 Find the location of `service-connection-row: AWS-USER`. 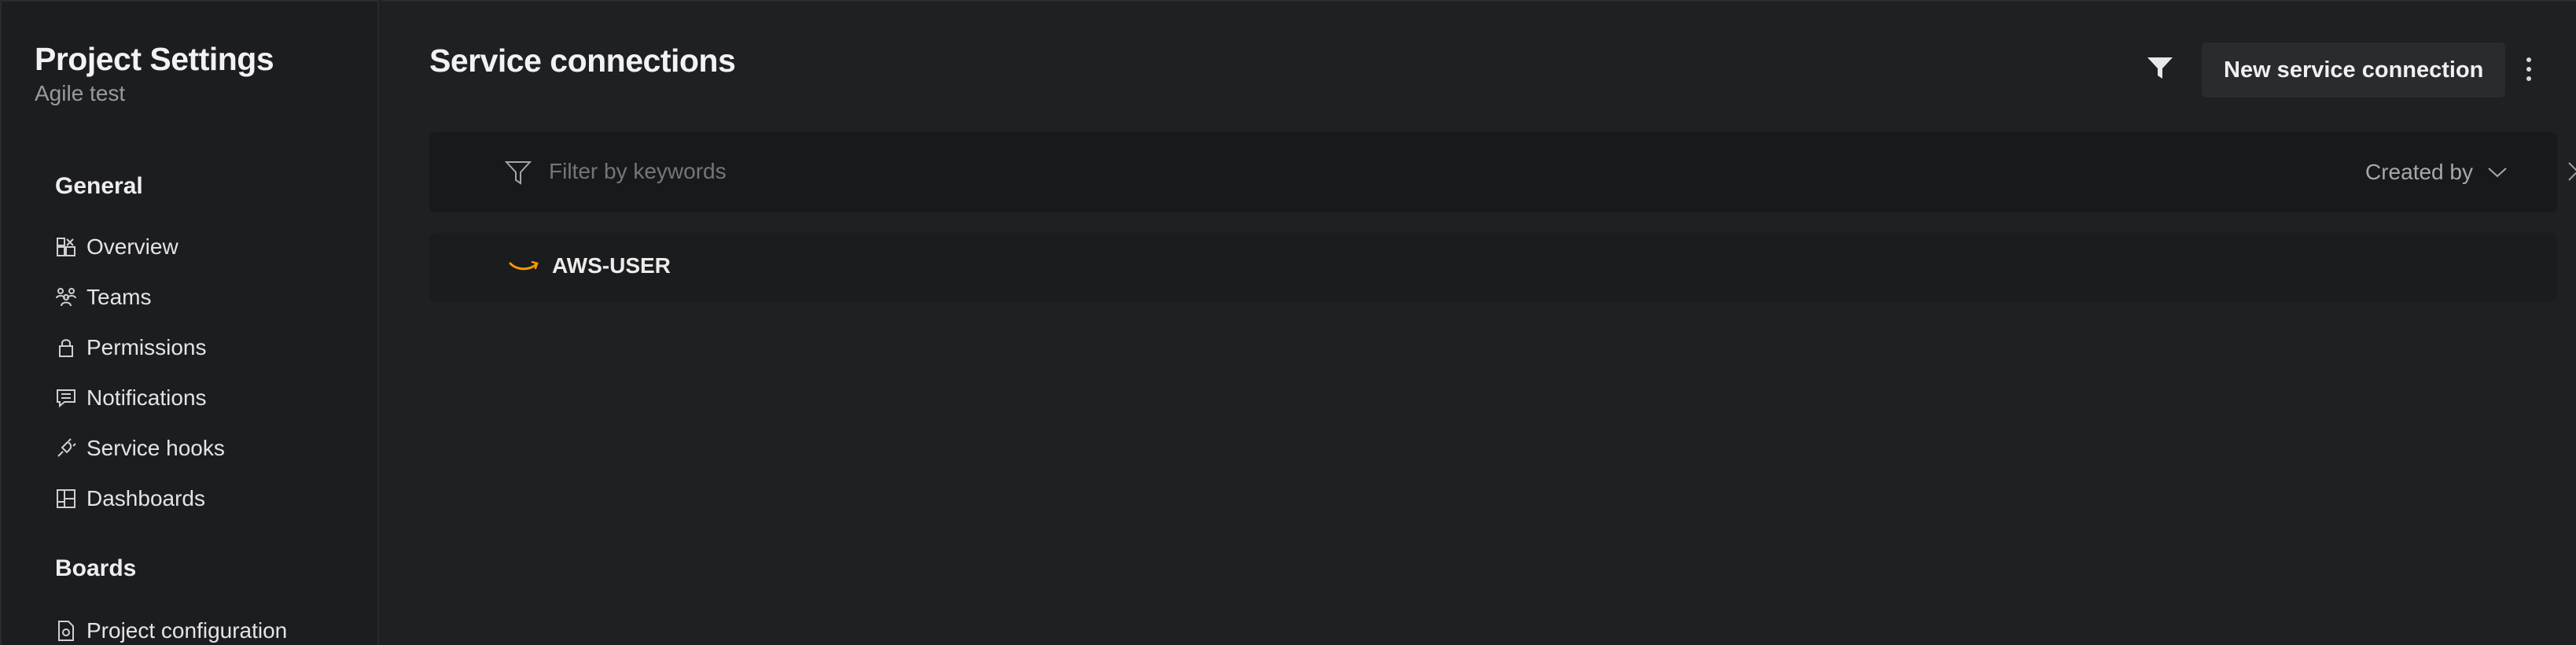

service-connection-row: AWS-USER is located at coordinates (1493, 267).